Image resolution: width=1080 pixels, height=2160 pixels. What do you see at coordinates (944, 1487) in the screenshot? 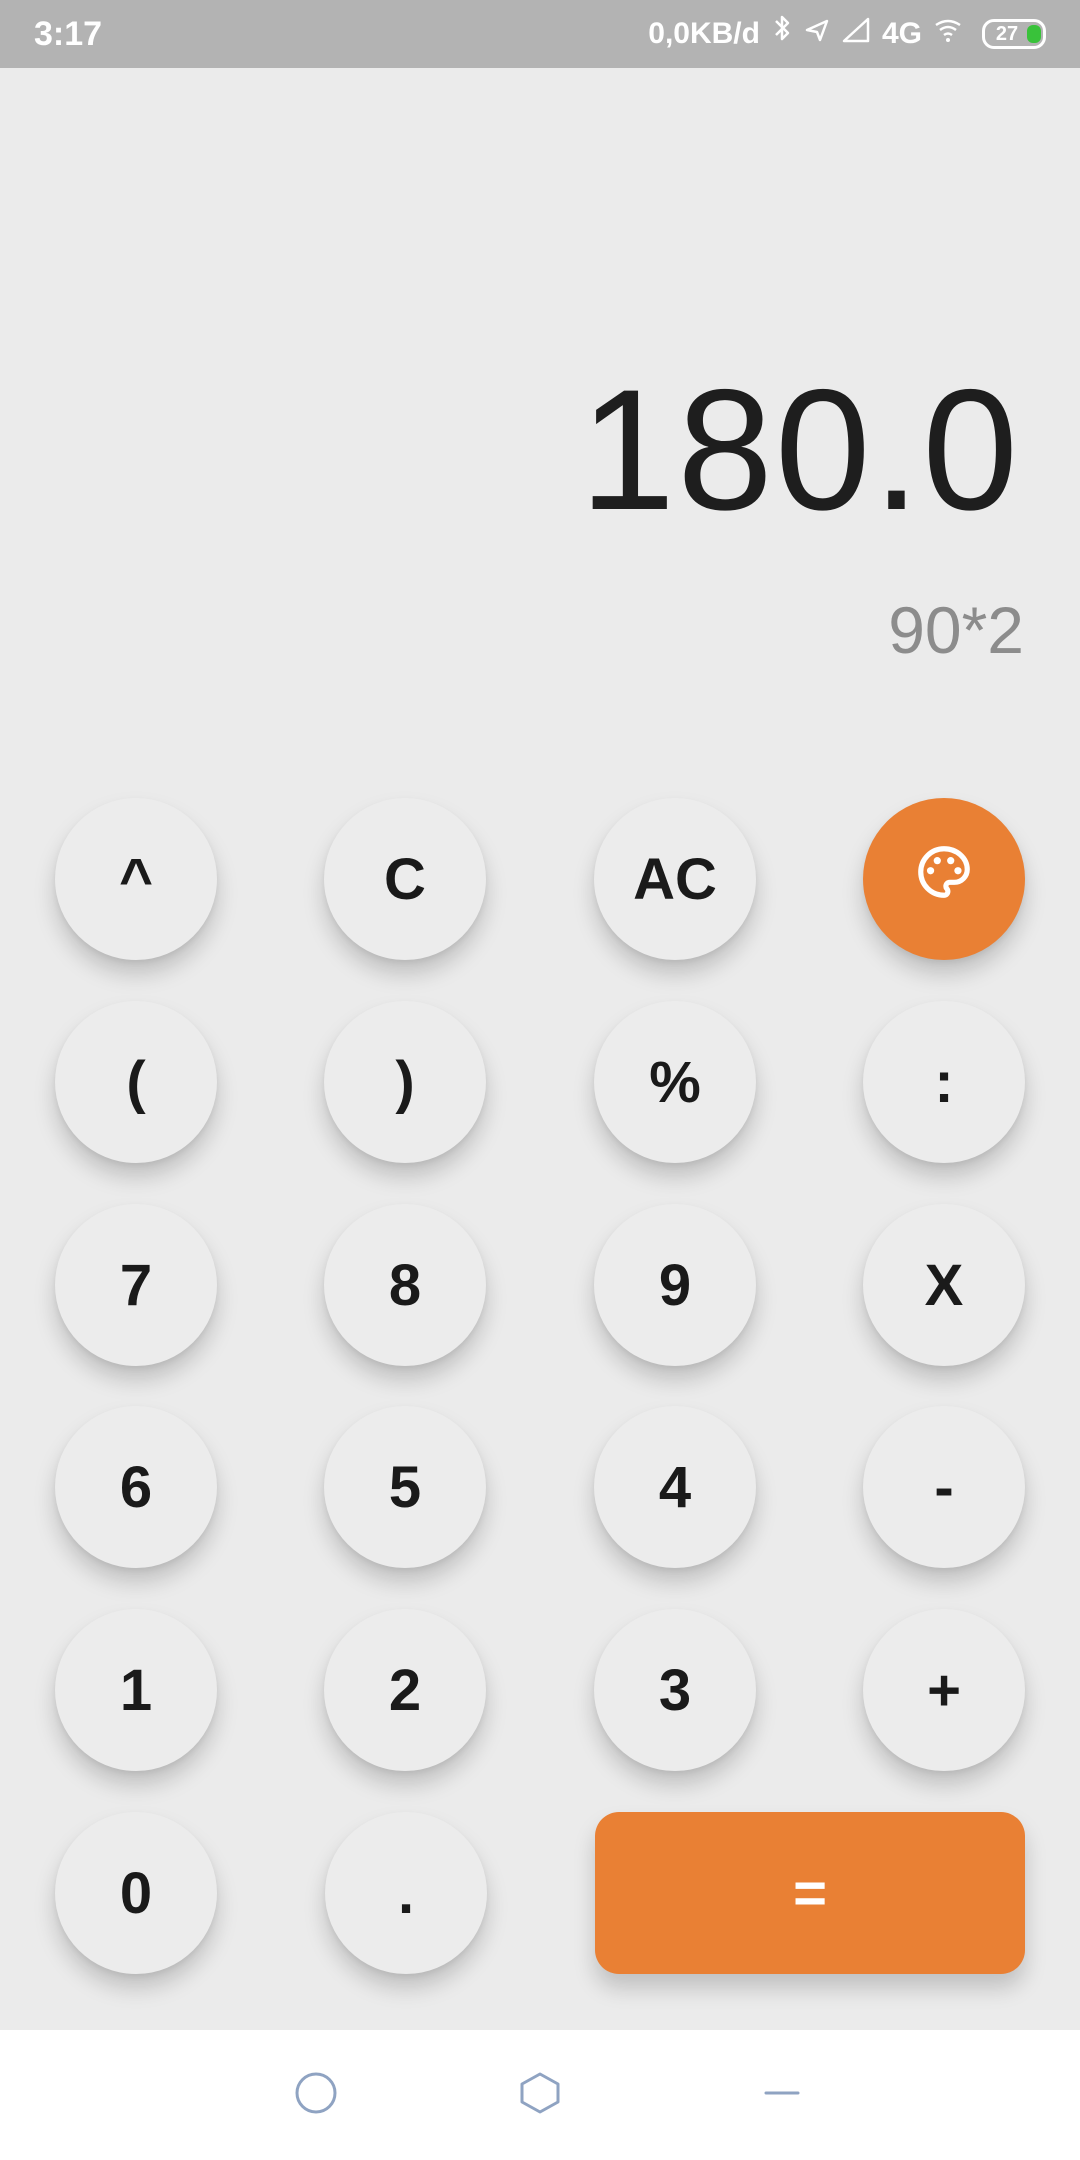
I see `minus-button: -` at bounding box center [944, 1487].